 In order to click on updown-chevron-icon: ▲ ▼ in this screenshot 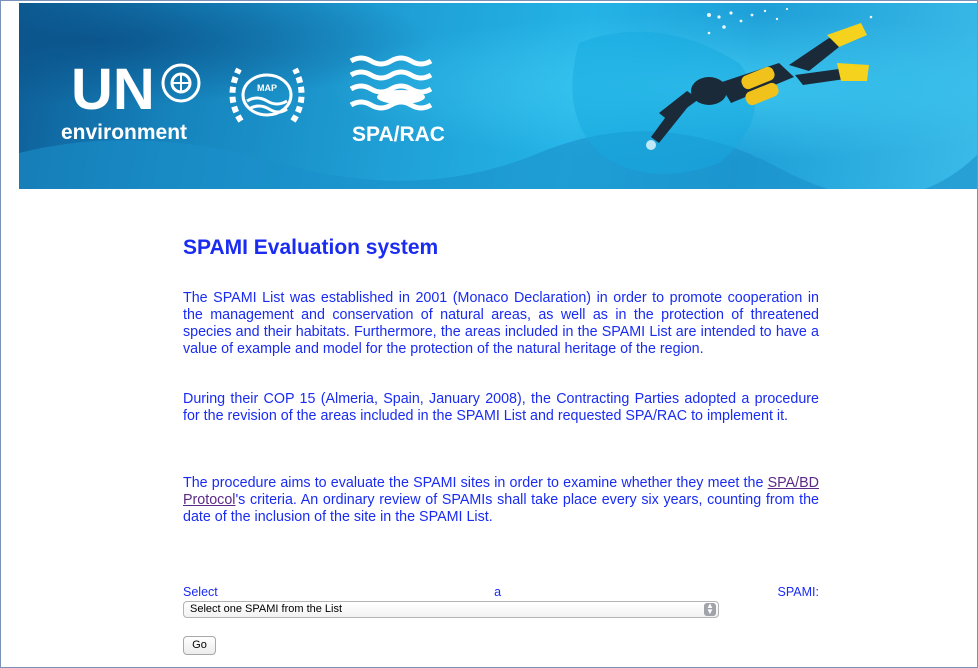, I will do `click(710, 609)`.